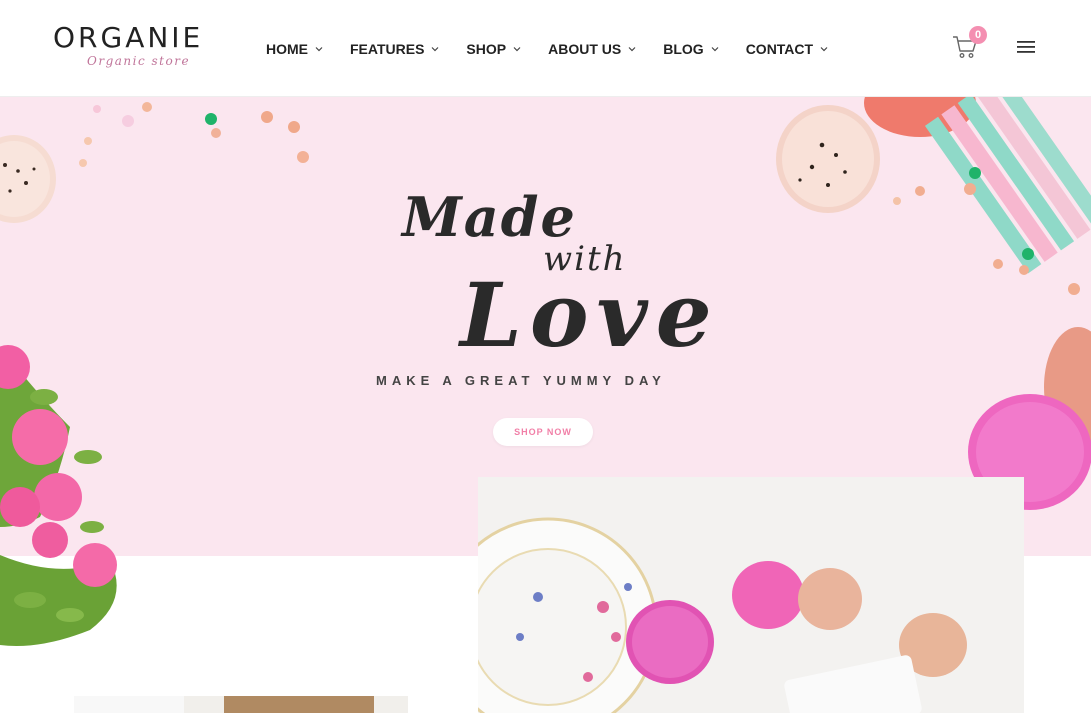 The height and width of the screenshot is (713, 1091). I want to click on nav-item-features: FEATURES, so click(394, 49).